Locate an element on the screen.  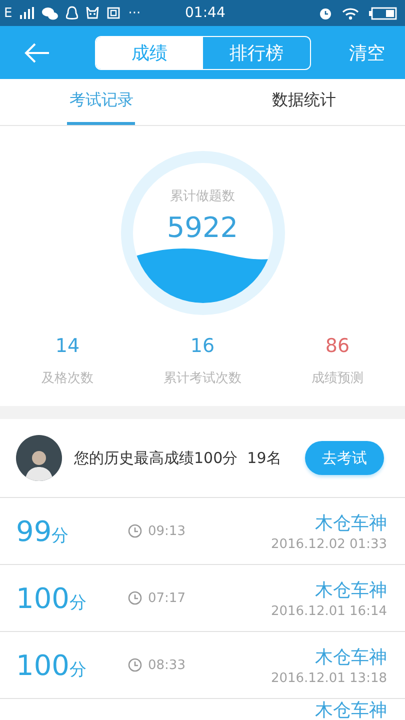
duration-text: 08:33 is located at coordinates (167, 665).